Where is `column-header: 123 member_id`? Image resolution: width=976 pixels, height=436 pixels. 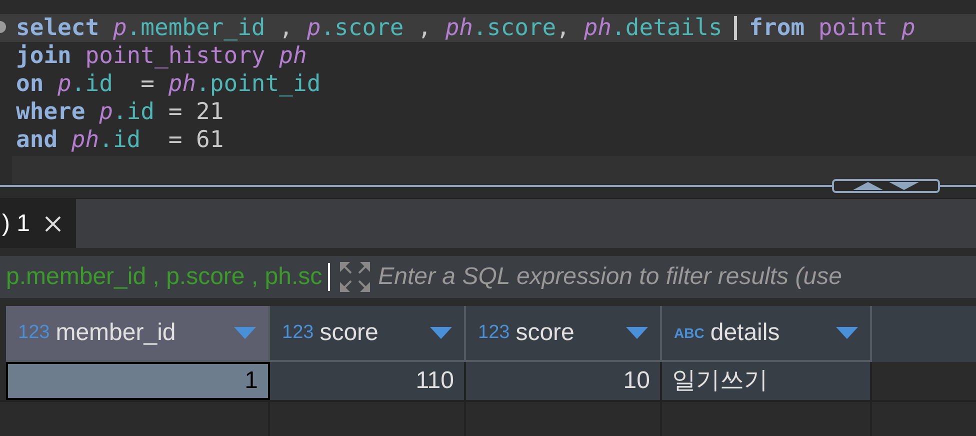 column-header: 123 member_id is located at coordinates (138, 334).